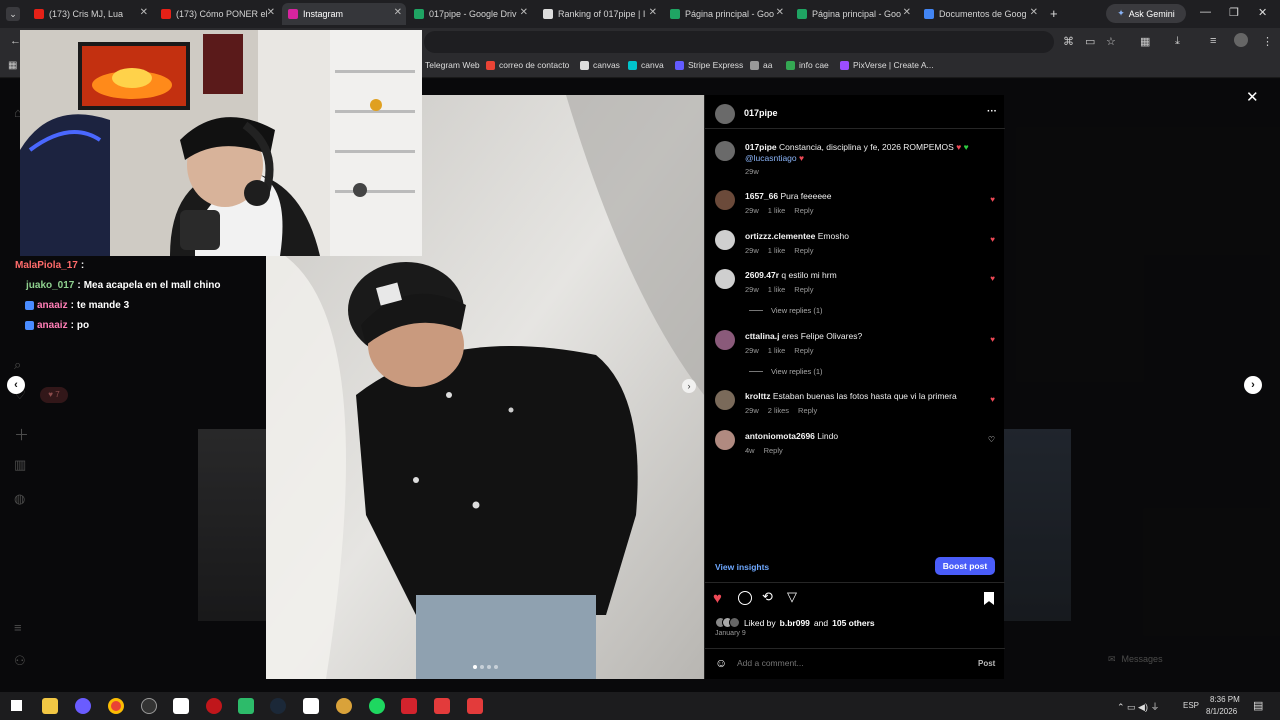 The height and width of the screenshot is (720, 1280). What do you see at coordinates (771, 158) in the screenshot?
I see `caption-mention: @lucasntiago` at bounding box center [771, 158].